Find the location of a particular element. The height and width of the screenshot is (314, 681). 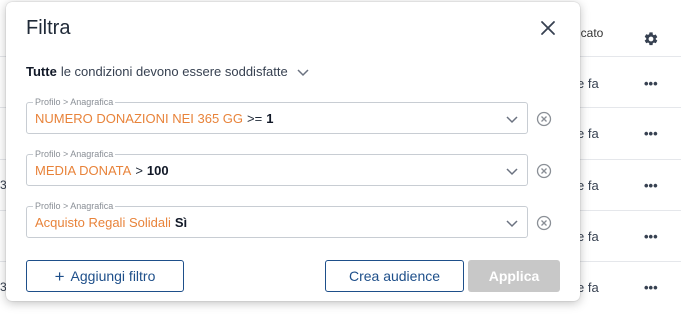

filter-select: Profilo > Anagrafica MEDIA DONATA >100 is located at coordinates (277, 167).